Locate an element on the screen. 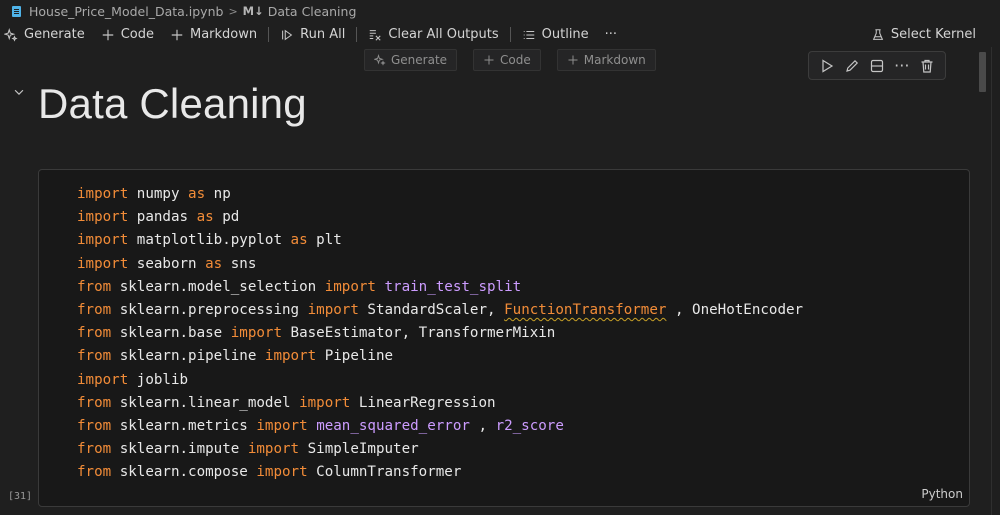  trash-icon is located at coordinates (927, 66).